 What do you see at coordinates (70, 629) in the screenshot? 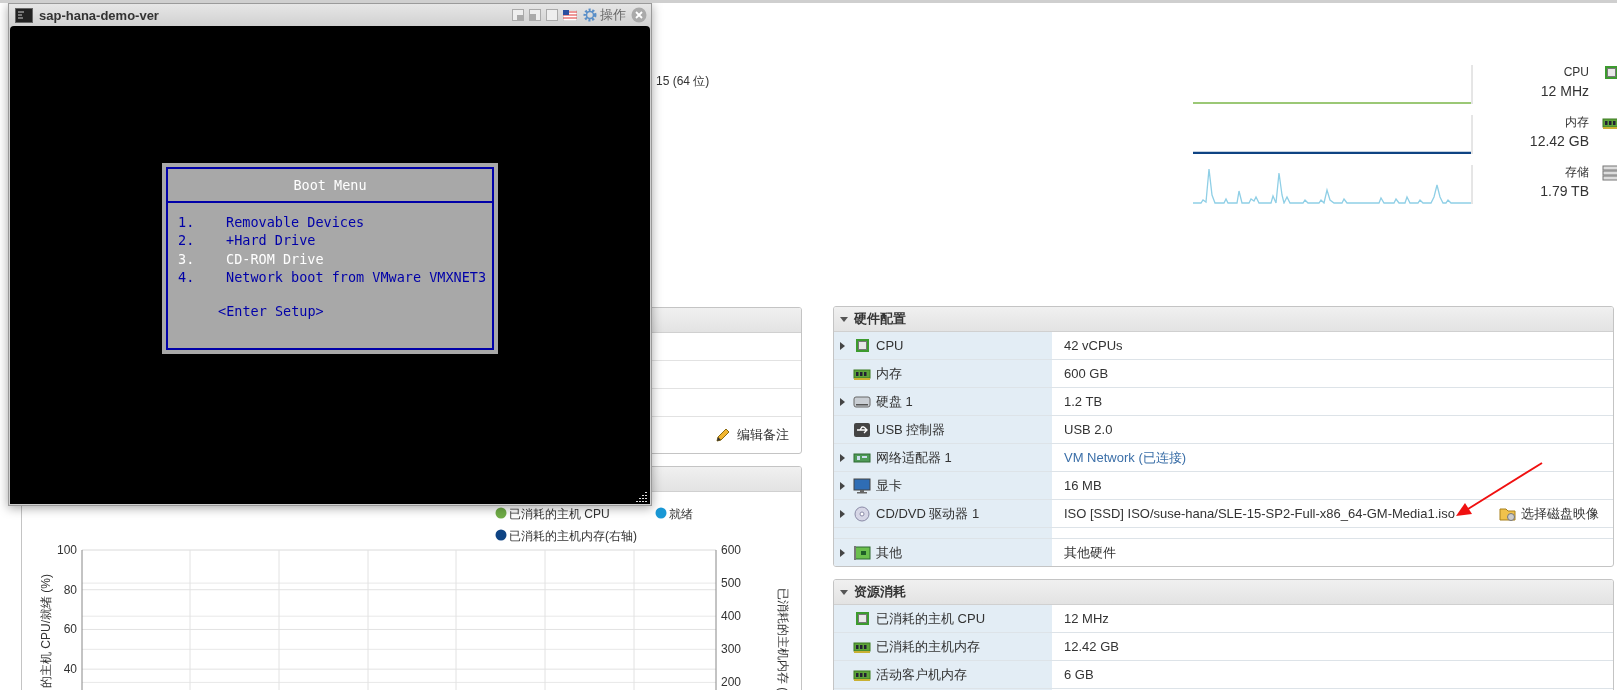
I see `axis-tick-label: 60` at bounding box center [70, 629].